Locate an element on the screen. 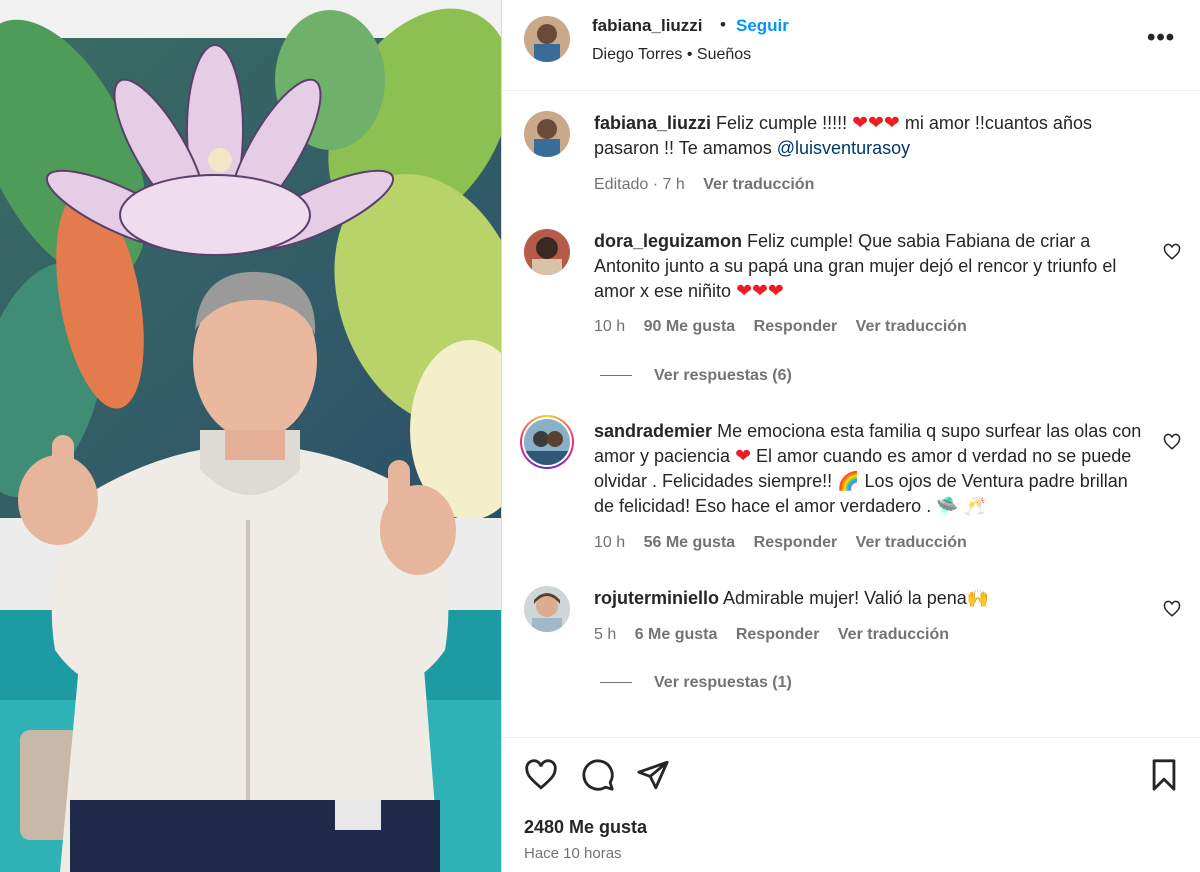 The image size is (1200, 872). view-replies-button: Ver respuestas (6) is located at coordinates (696, 376).